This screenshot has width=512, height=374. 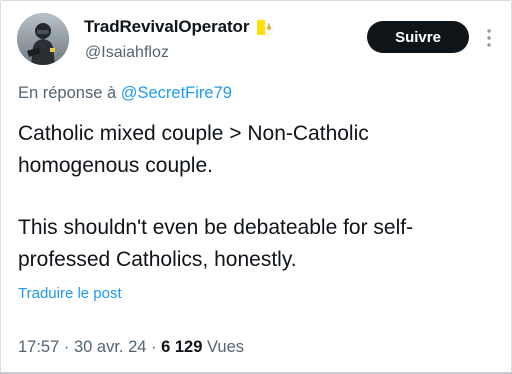 I want to click on reply-prefix: En réponse à, so click(x=69, y=93).